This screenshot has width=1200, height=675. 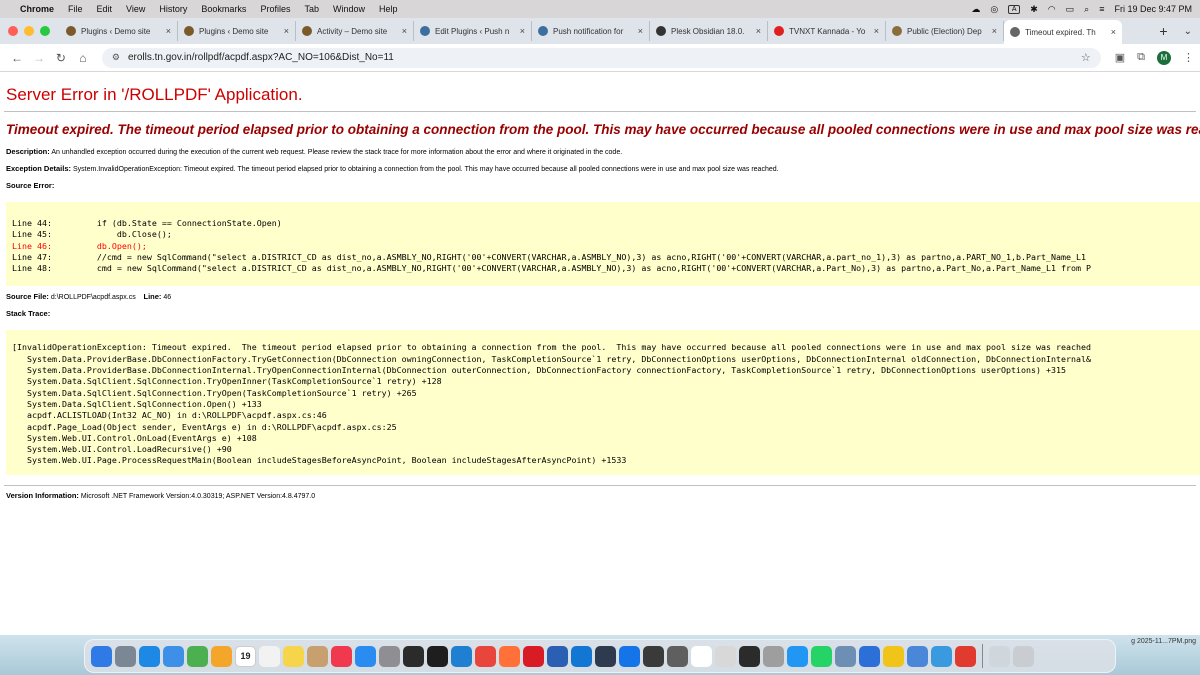 I want to click on network-icon, so click(x=917, y=656).